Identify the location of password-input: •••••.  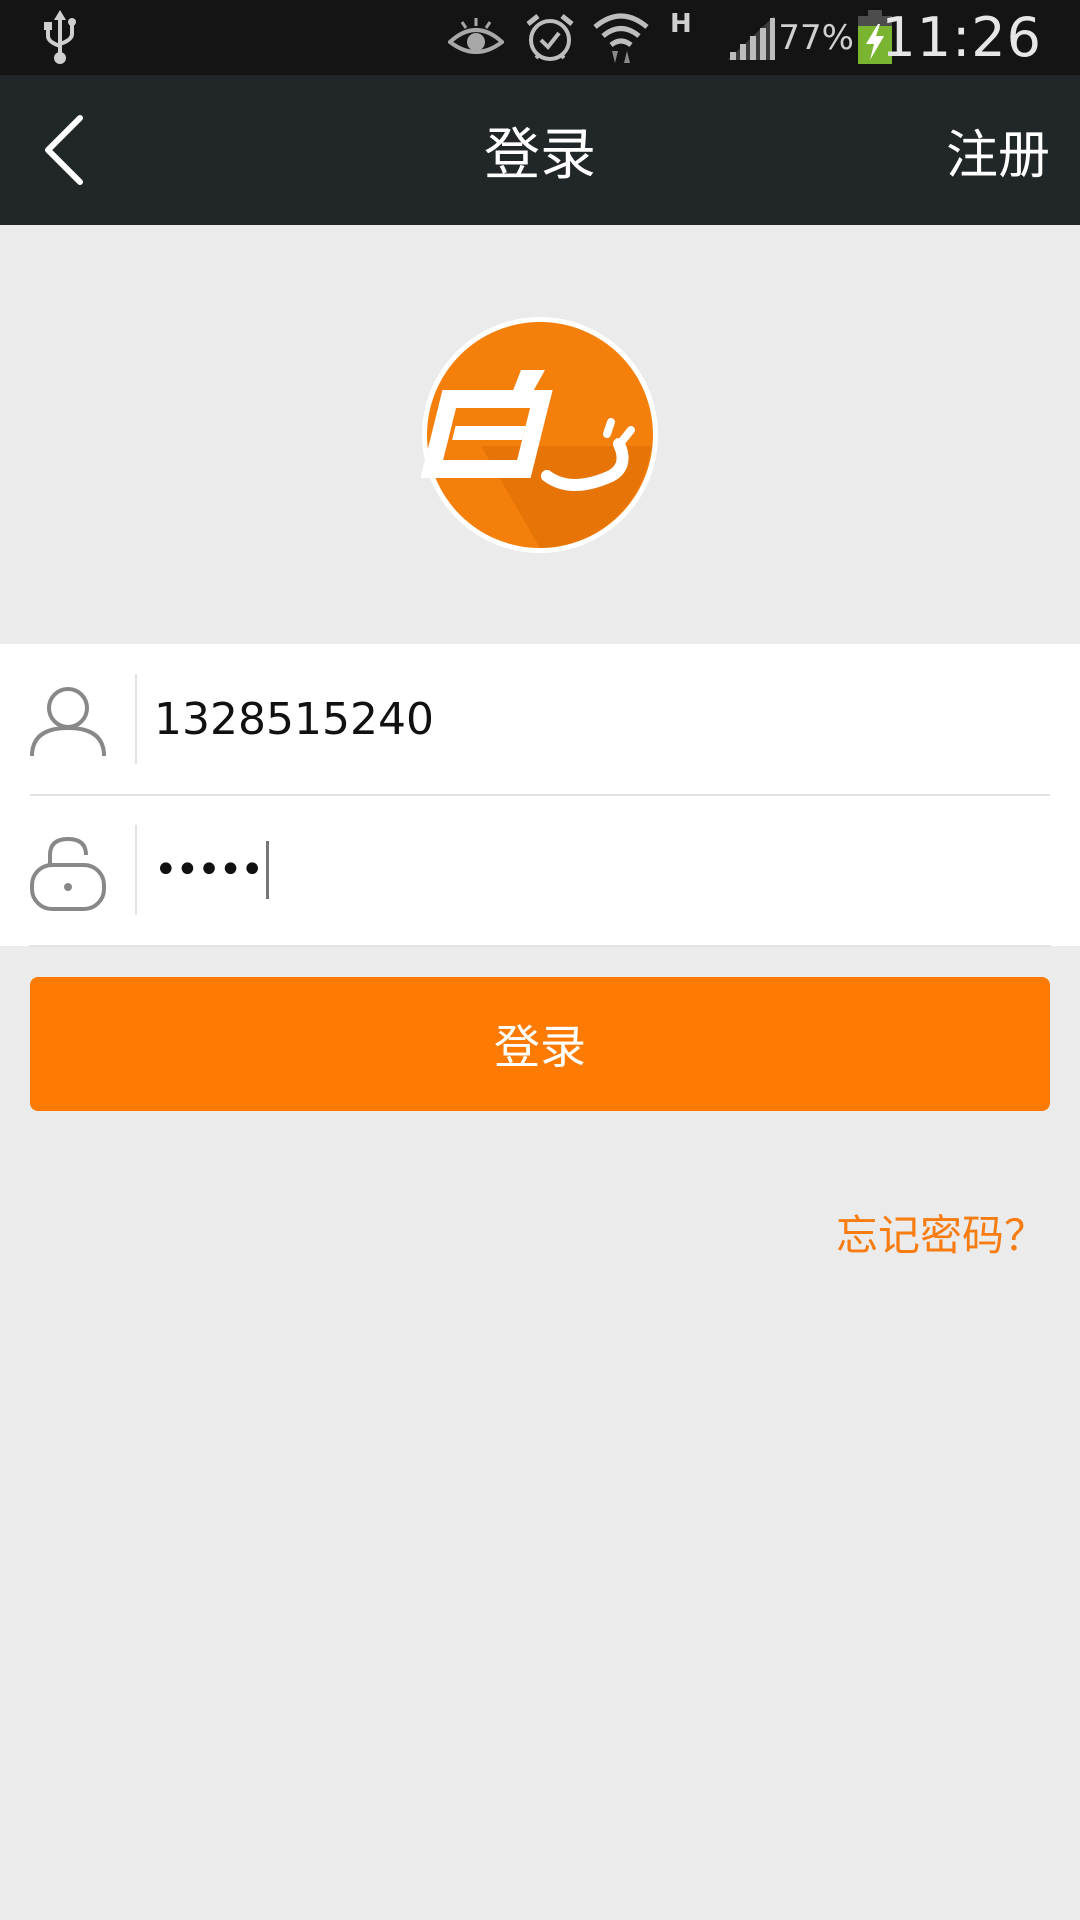
(211, 870).